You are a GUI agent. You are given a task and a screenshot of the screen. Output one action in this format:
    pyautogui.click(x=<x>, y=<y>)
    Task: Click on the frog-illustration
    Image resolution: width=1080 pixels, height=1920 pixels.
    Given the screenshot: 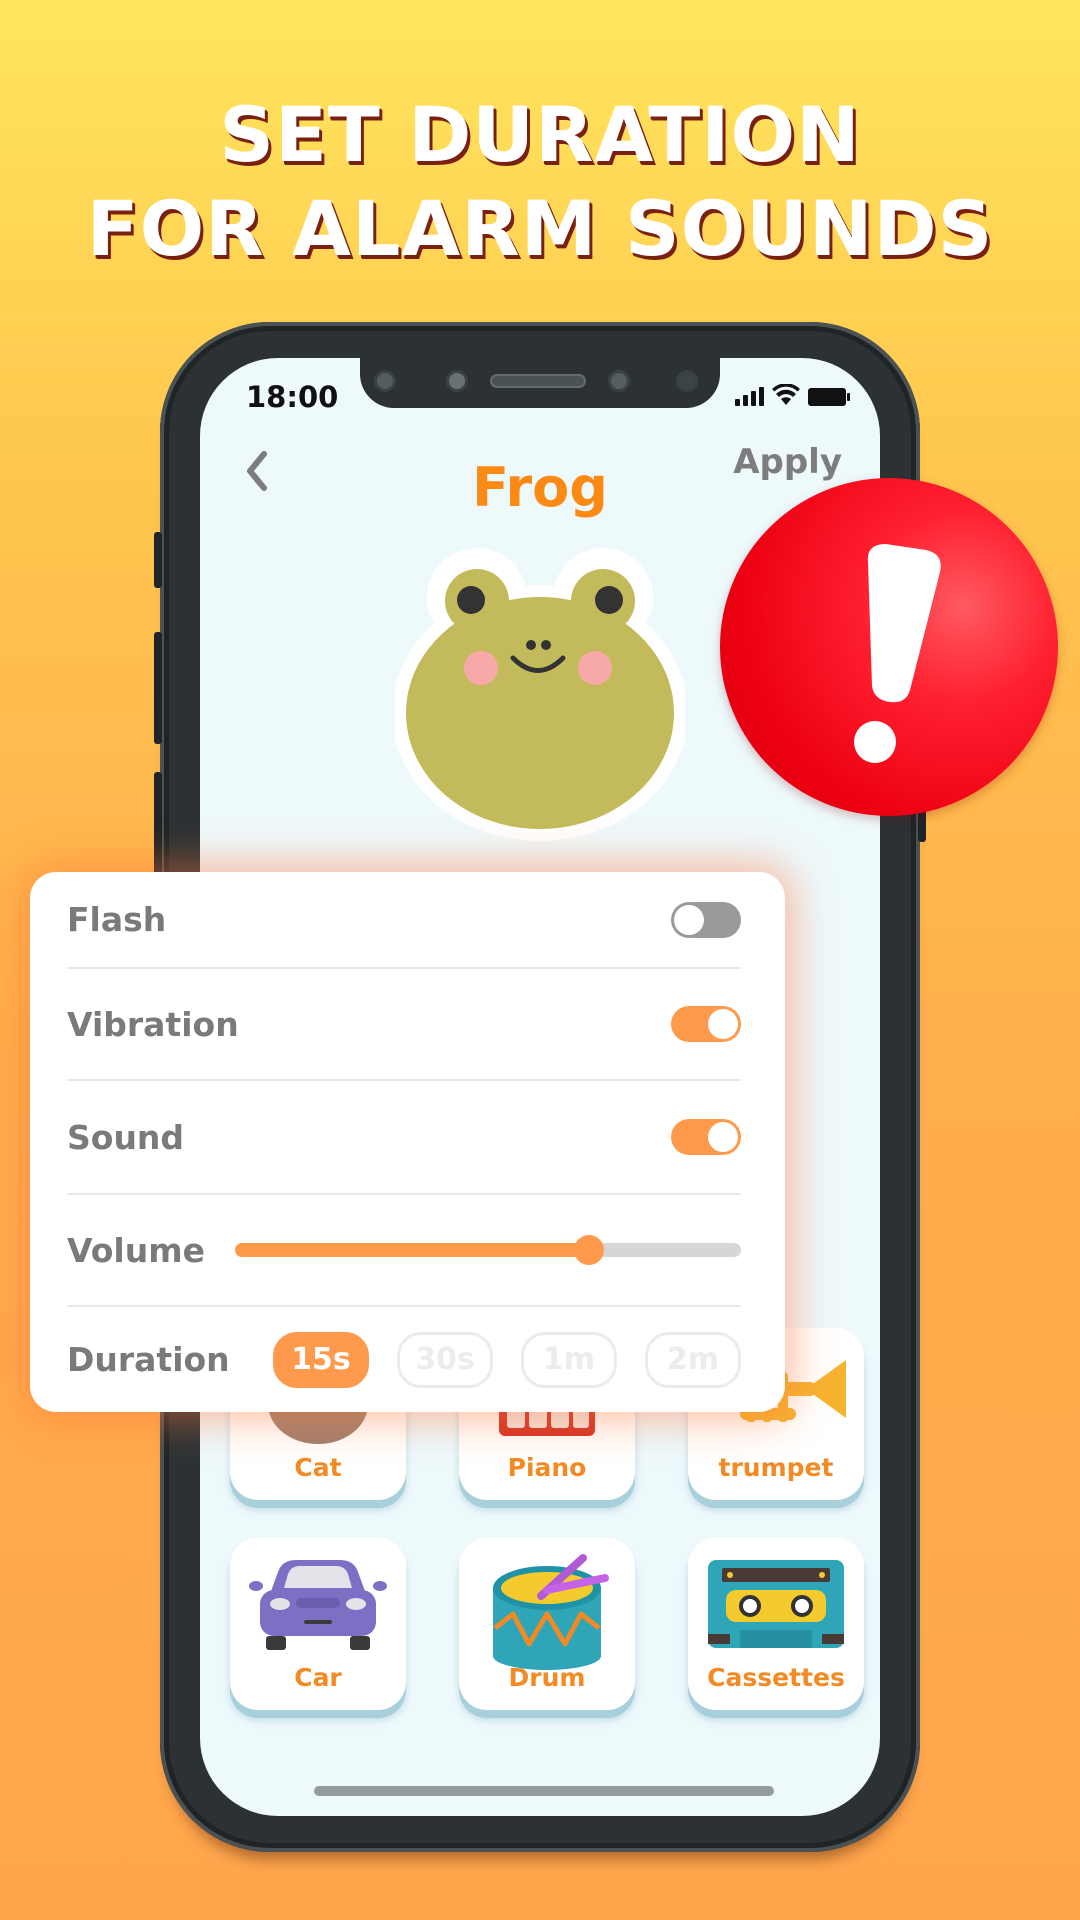 What is the action you would take?
    pyautogui.click(x=540, y=693)
    